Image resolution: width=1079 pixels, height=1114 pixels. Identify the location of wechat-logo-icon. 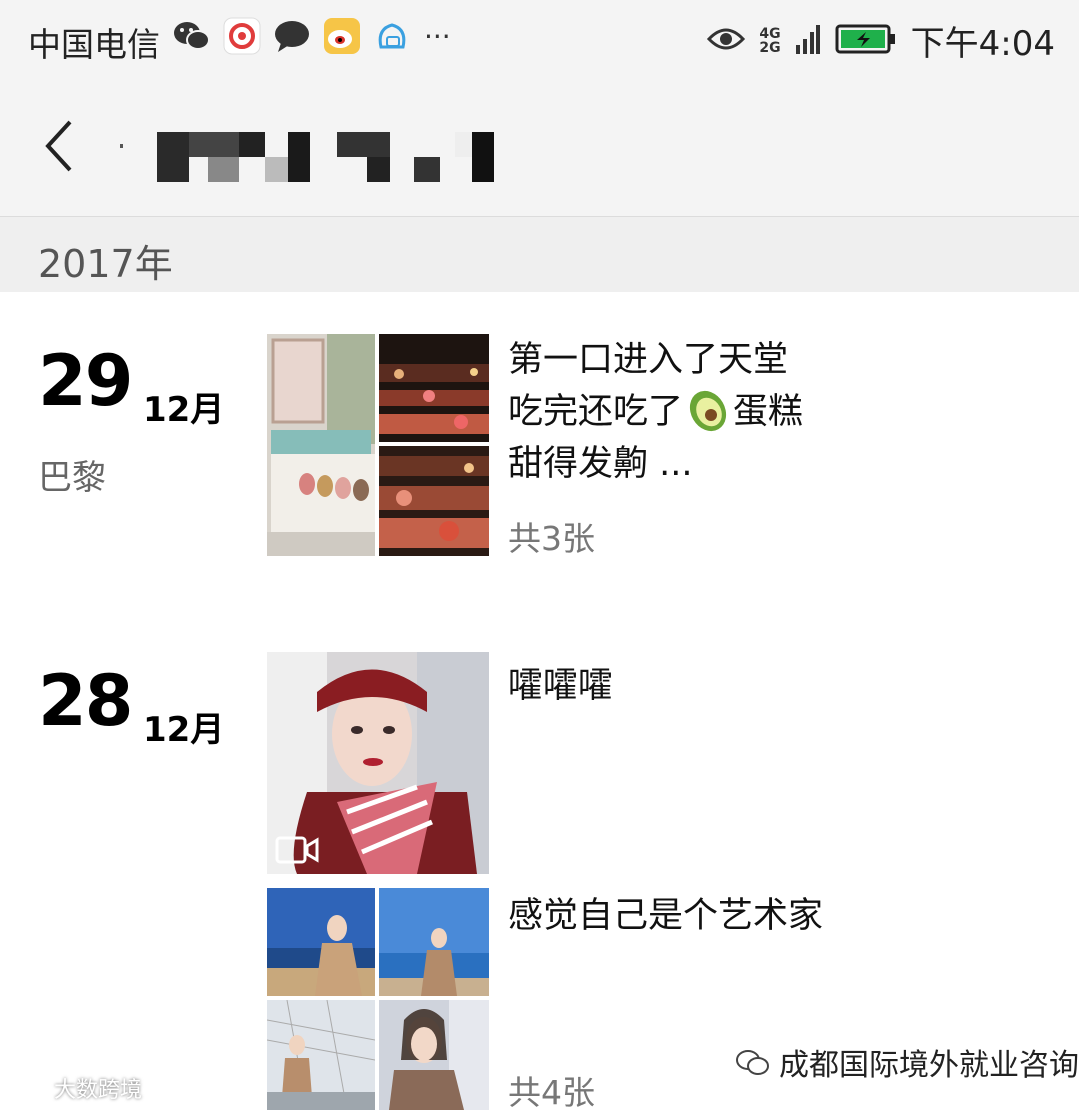
(752, 1062).